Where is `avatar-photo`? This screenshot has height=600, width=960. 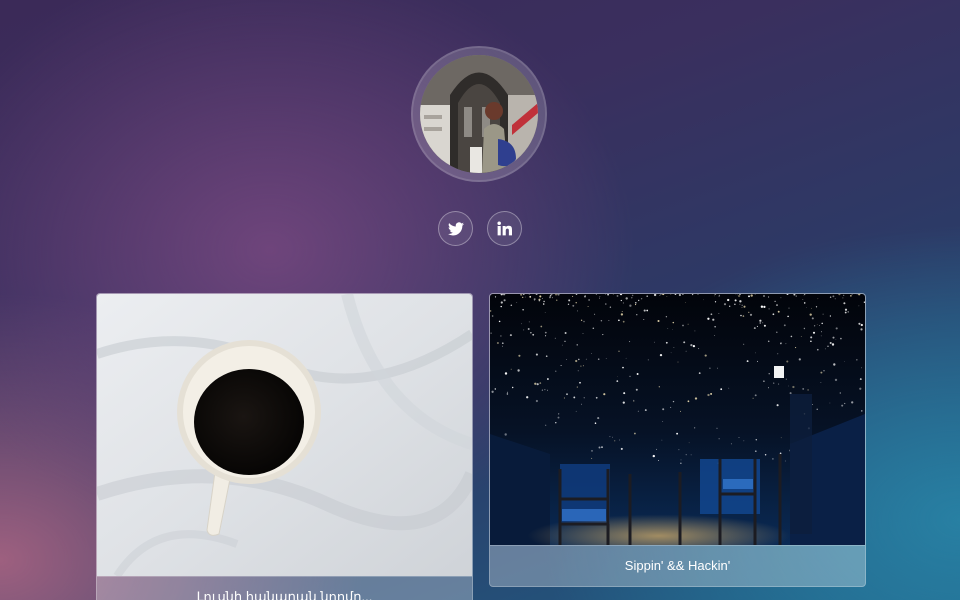 avatar-photo is located at coordinates (479, 114).